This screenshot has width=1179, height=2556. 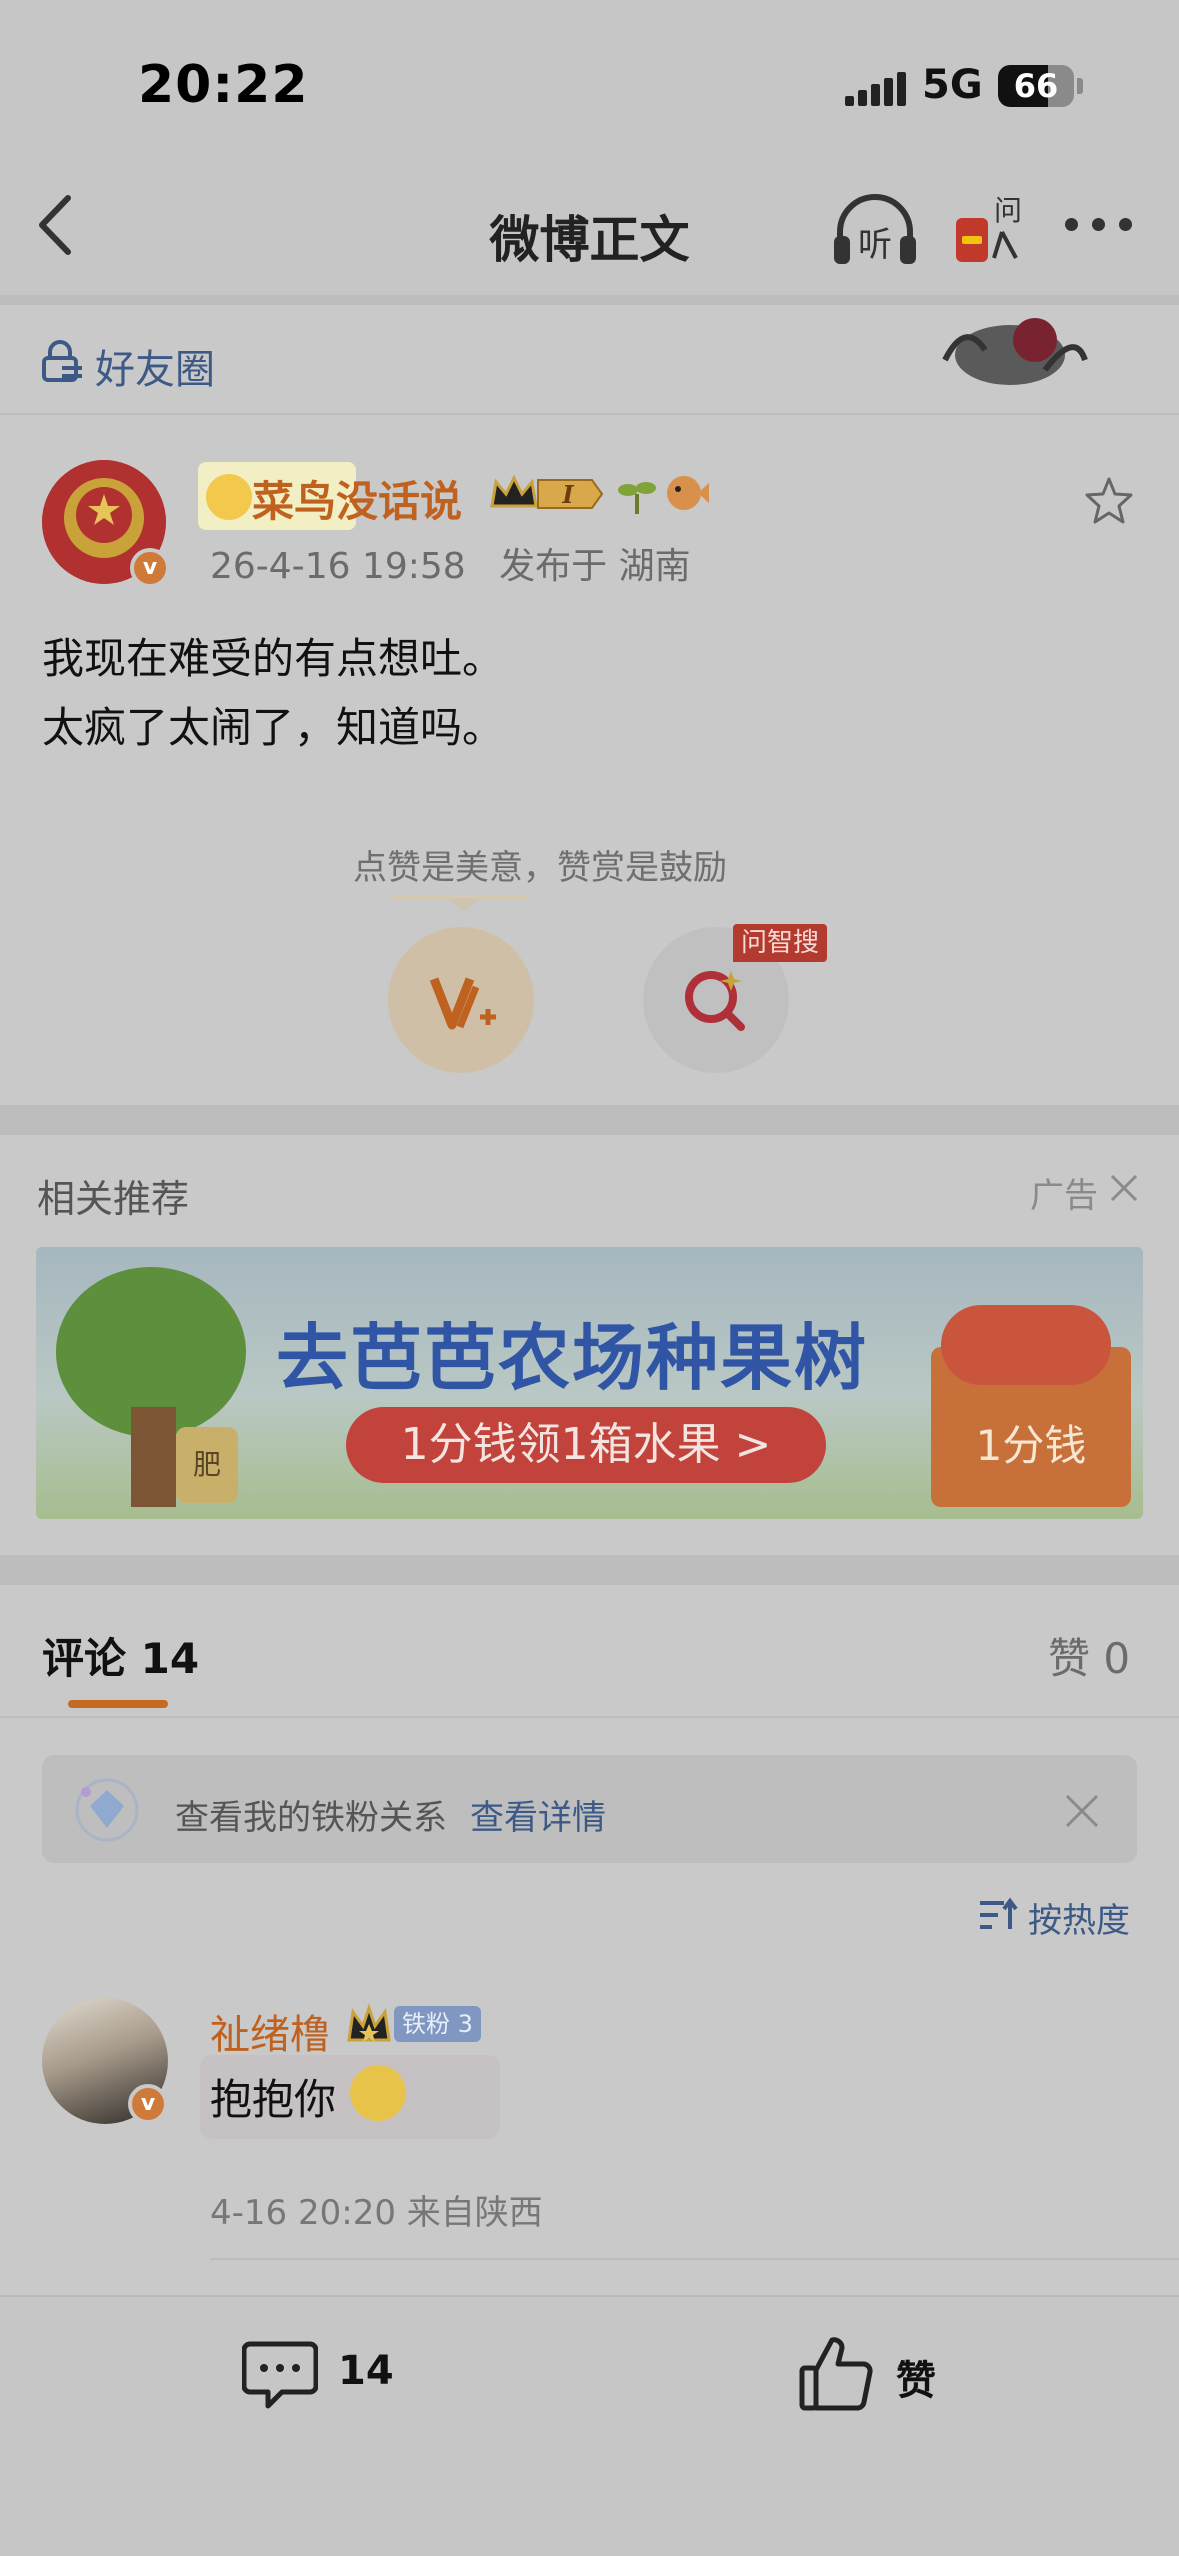 What do you see at coordinates (540, 868) in the screenshot?
I see `reward-hint: 点赞是美意，赞赏是鼓励` at bounding box center [540, 868].